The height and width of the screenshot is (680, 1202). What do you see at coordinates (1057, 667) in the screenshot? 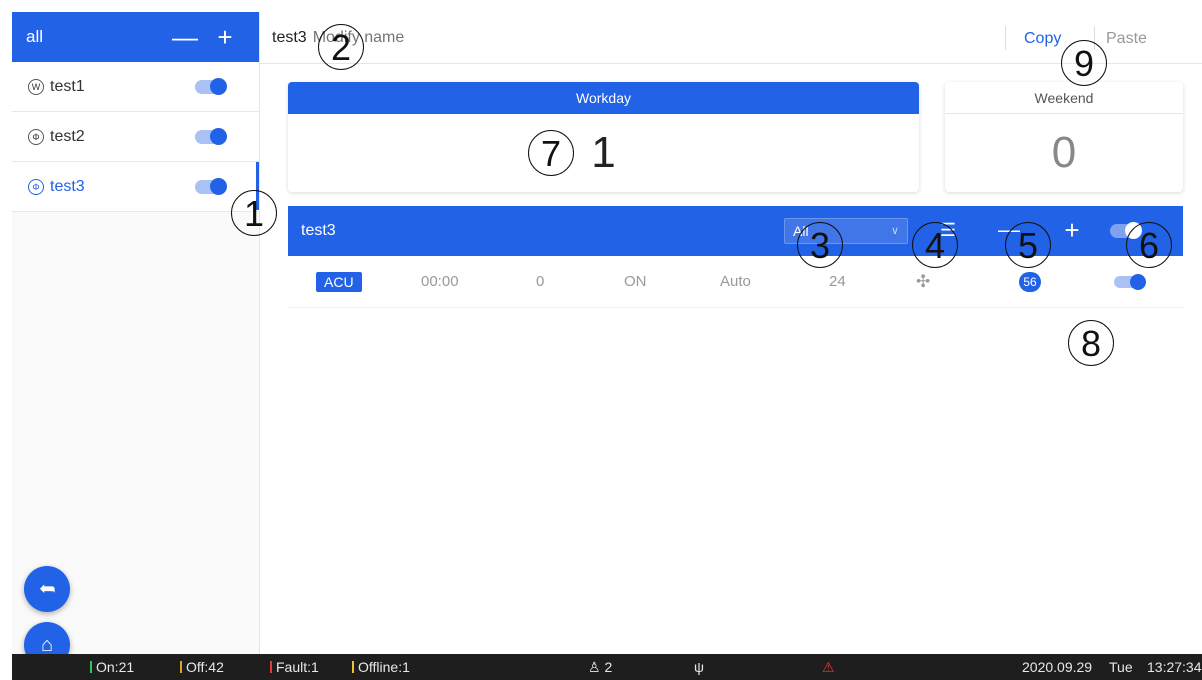
I see `date-text: 2020.09.29` at bounding box center [1057, 667].